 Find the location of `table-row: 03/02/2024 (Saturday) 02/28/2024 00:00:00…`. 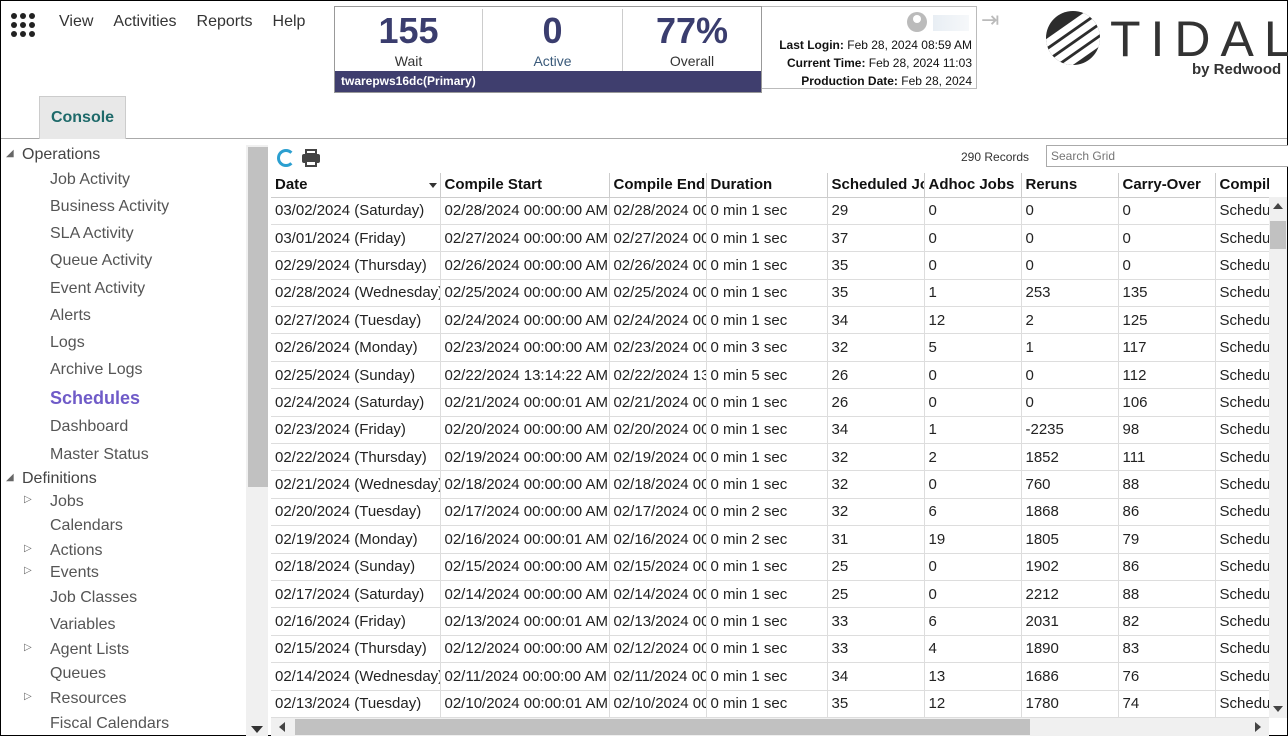

table-row: 03/02/2024 (Saturday) 02/28/2024 00:00:00… is located at coordinates (770, 211).